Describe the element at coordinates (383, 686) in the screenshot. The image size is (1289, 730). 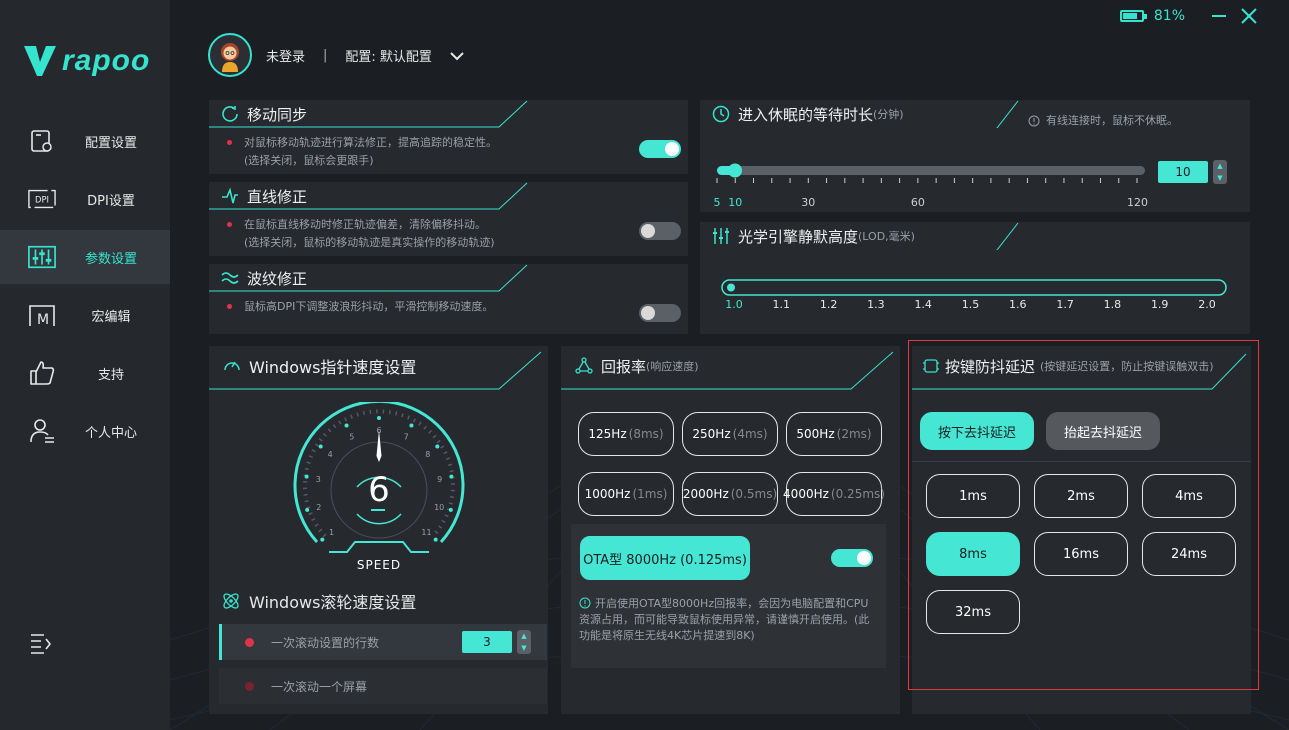
I see `scroll-screen-row: 一次滚动一个屏幕` at that location.